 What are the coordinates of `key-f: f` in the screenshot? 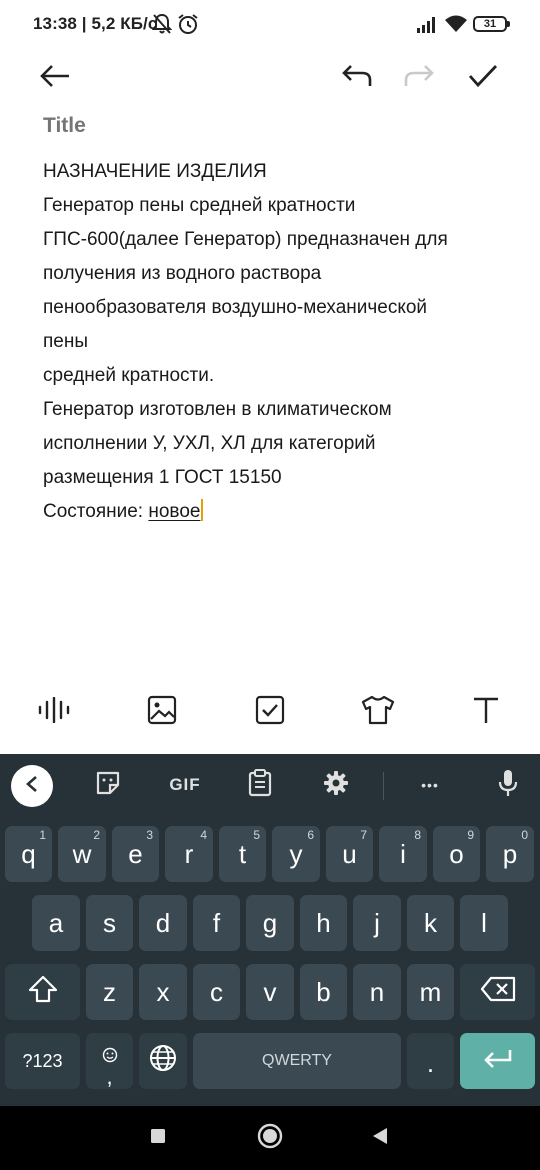 It's located at (216, 923).